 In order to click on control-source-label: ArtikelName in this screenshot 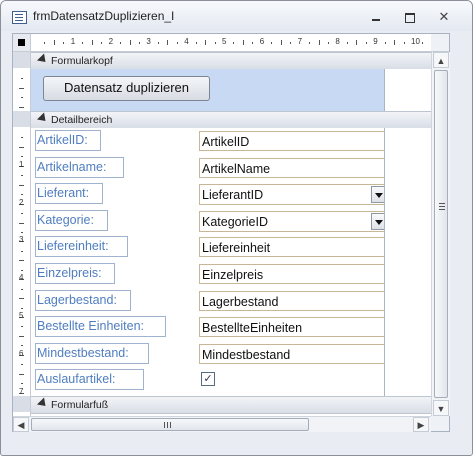, I will do `click(236, 168)`.